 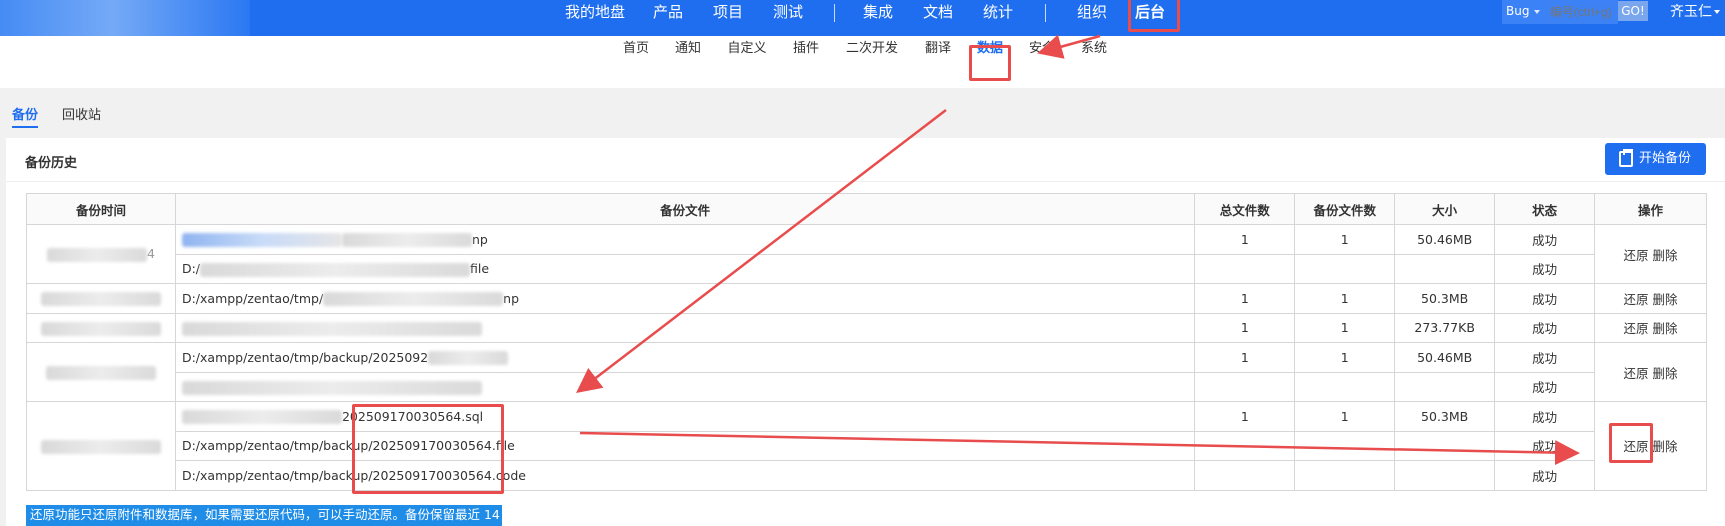 What do you see at coordinates (688, 62) in the screenshot?
I see `subnav-notice: 通知` at bounding box center [688, 62].